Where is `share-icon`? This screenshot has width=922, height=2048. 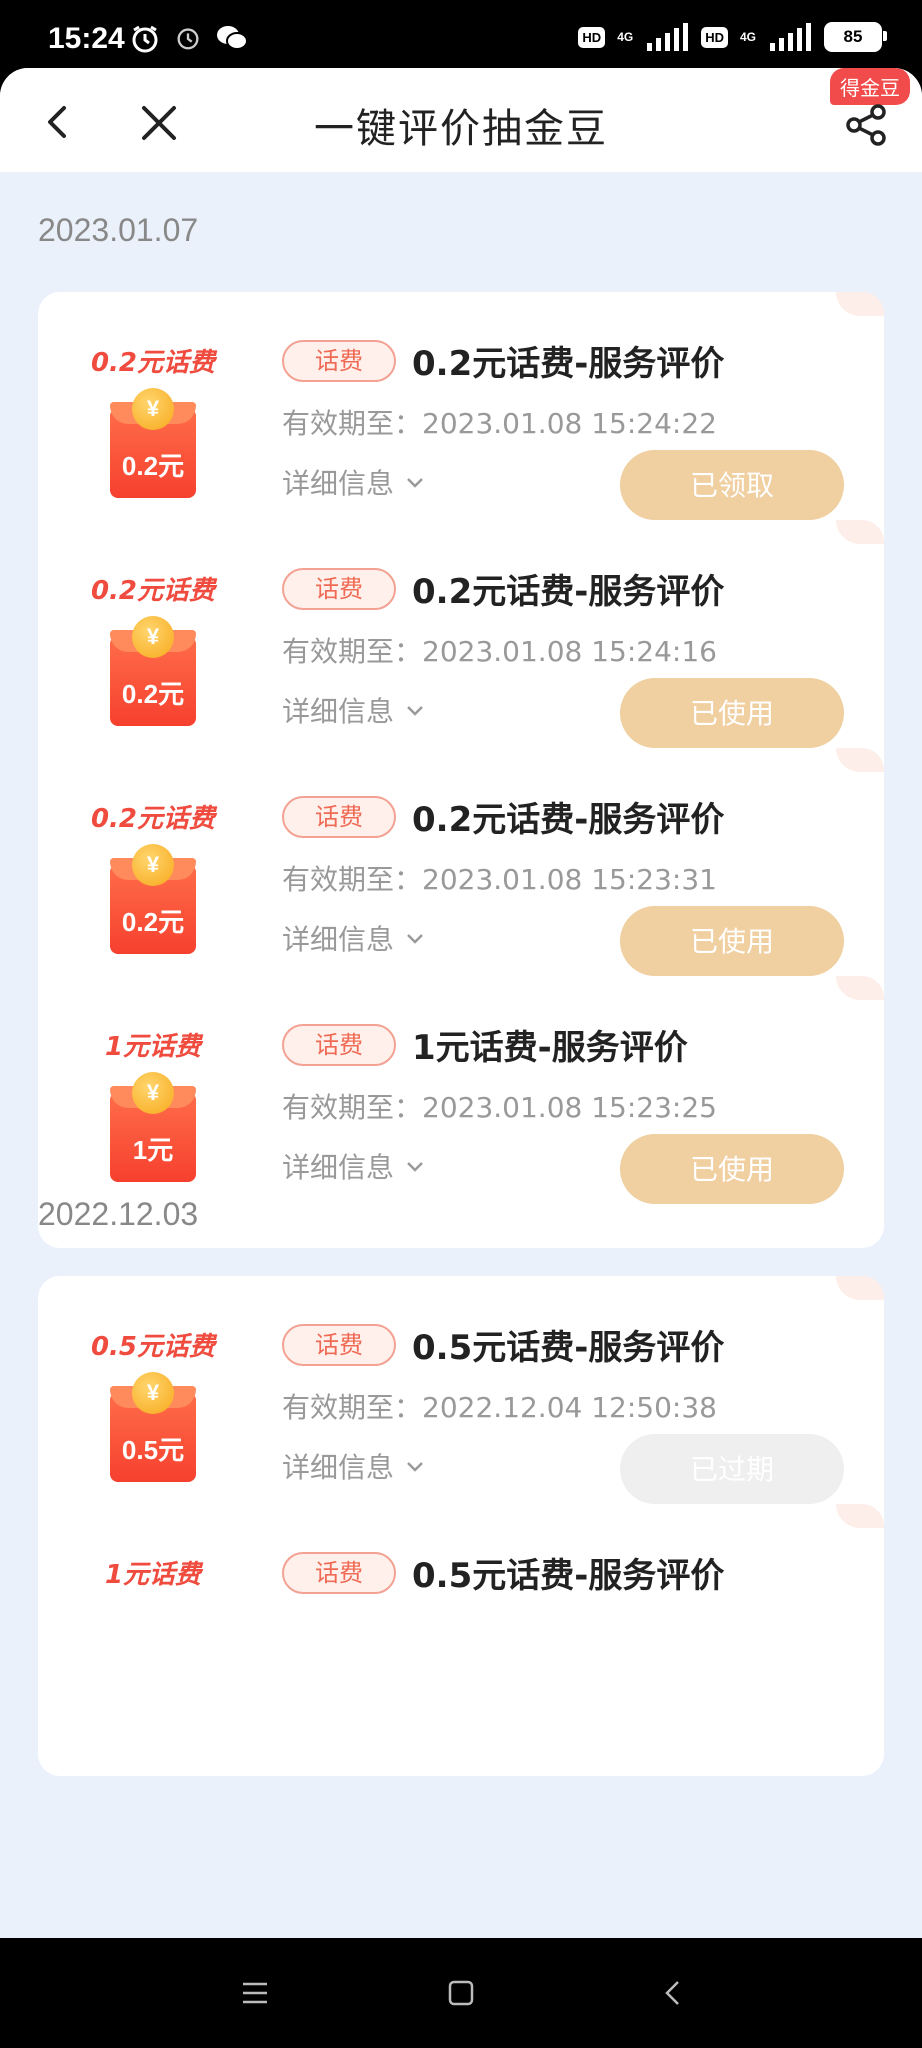 share-icon is located at coordinates (867, 125).